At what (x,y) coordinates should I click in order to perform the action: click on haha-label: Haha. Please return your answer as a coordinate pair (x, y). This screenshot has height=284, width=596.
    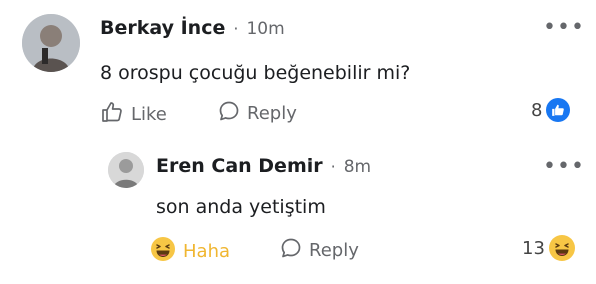
    Looking at the image, I should click on (207, 251).